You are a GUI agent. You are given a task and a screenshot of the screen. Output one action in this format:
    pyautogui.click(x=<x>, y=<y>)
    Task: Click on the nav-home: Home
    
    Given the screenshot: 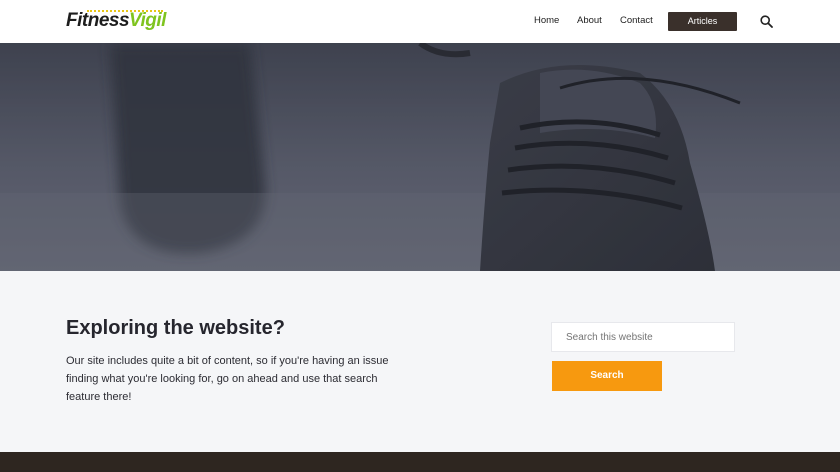 What is the action you would take?
    pyautogui.click(x=546, y=20)
    